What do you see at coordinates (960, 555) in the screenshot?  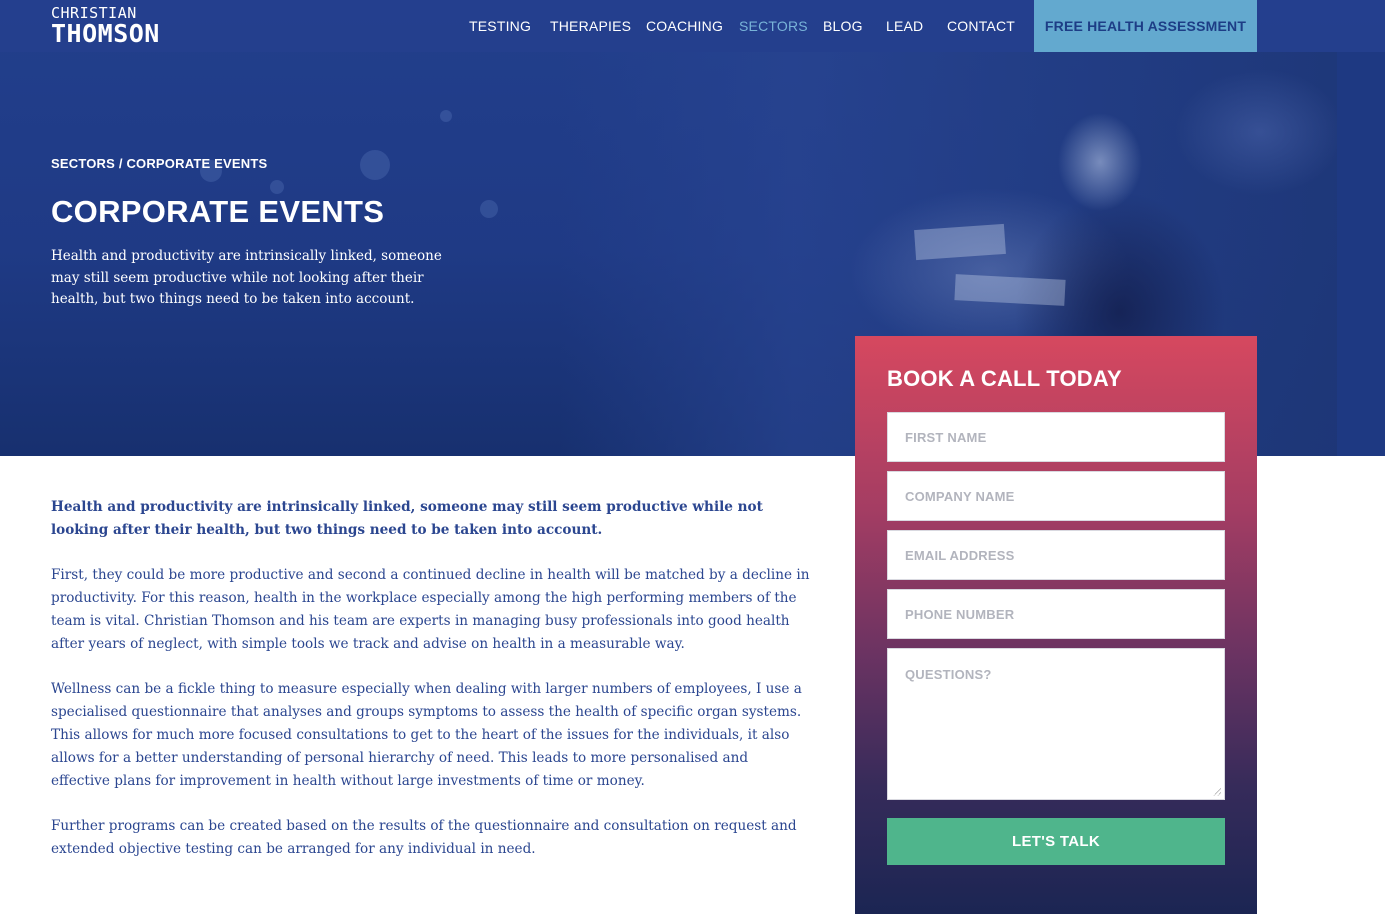 I see `email-placeholder: EMAIL ADDRESS` at bounding box center [960, 555].